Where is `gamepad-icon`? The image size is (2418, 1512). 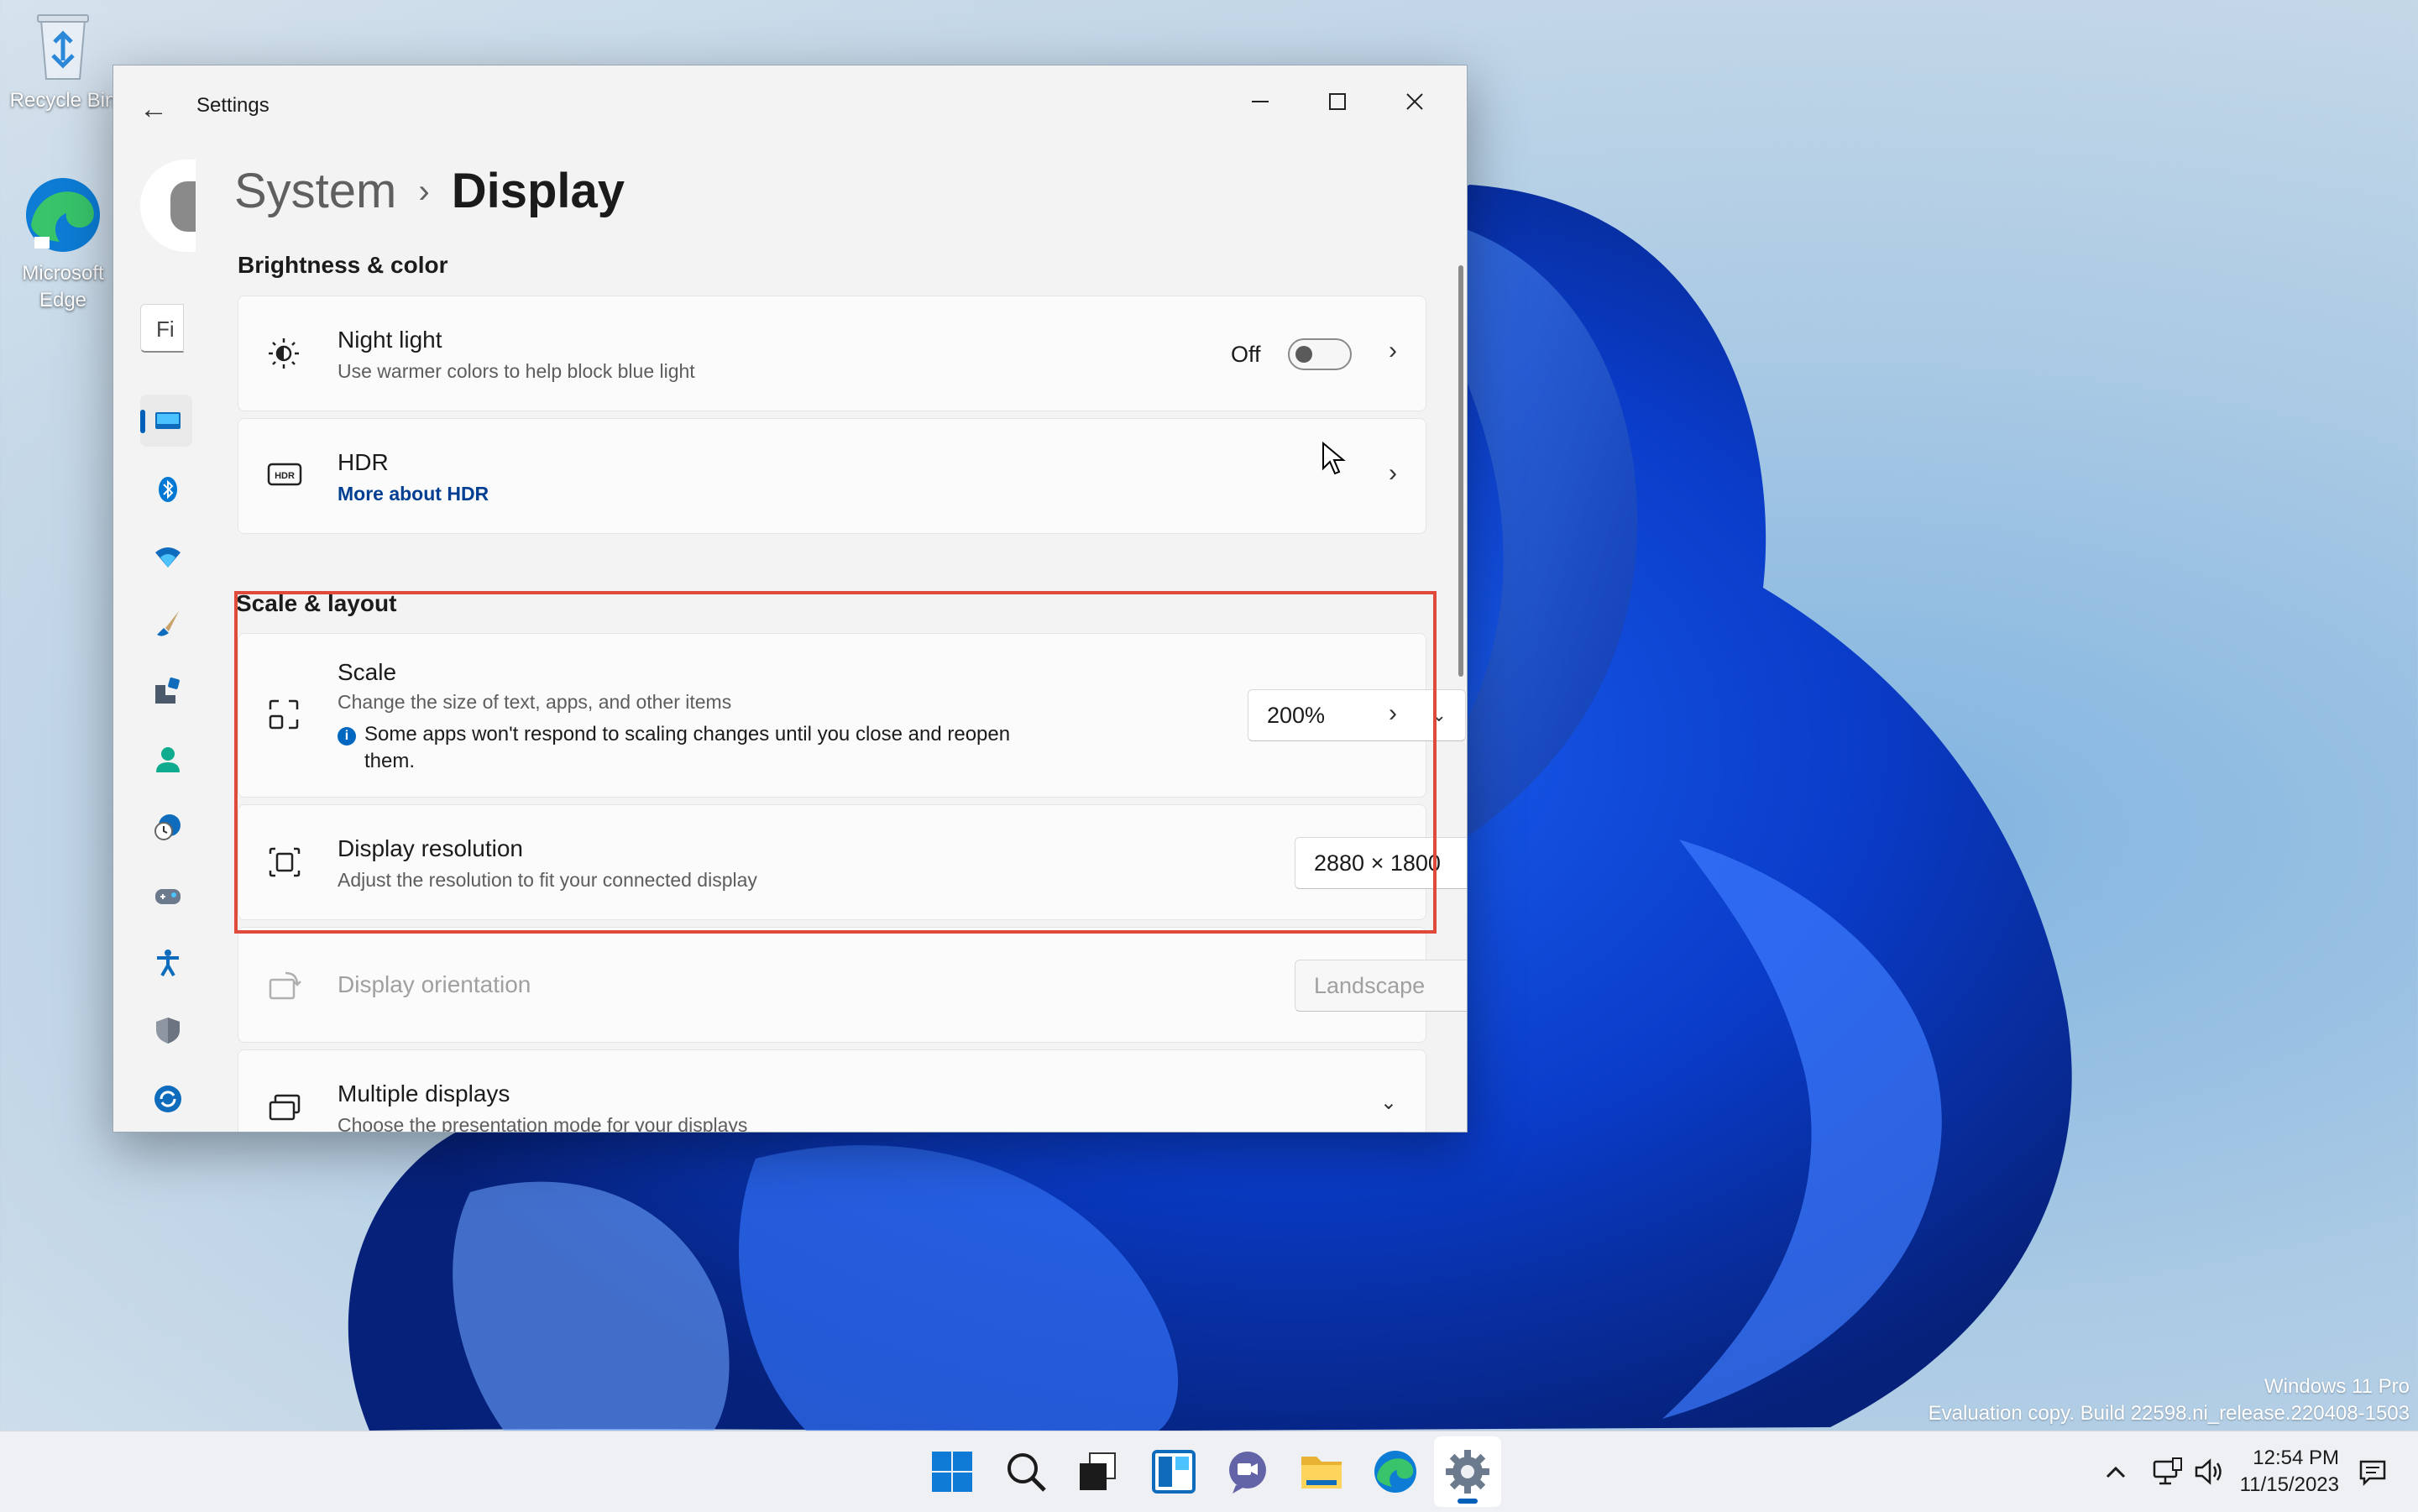
gamepad-icon is located at coordinates (168, 896).